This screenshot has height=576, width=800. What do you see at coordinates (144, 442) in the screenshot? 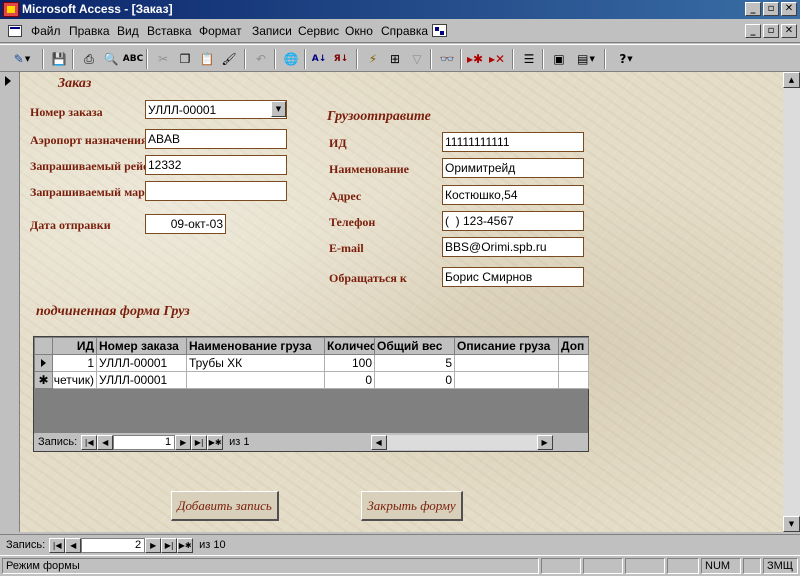
I see `subform-record-number: 1` at bounding box center [144, 442].